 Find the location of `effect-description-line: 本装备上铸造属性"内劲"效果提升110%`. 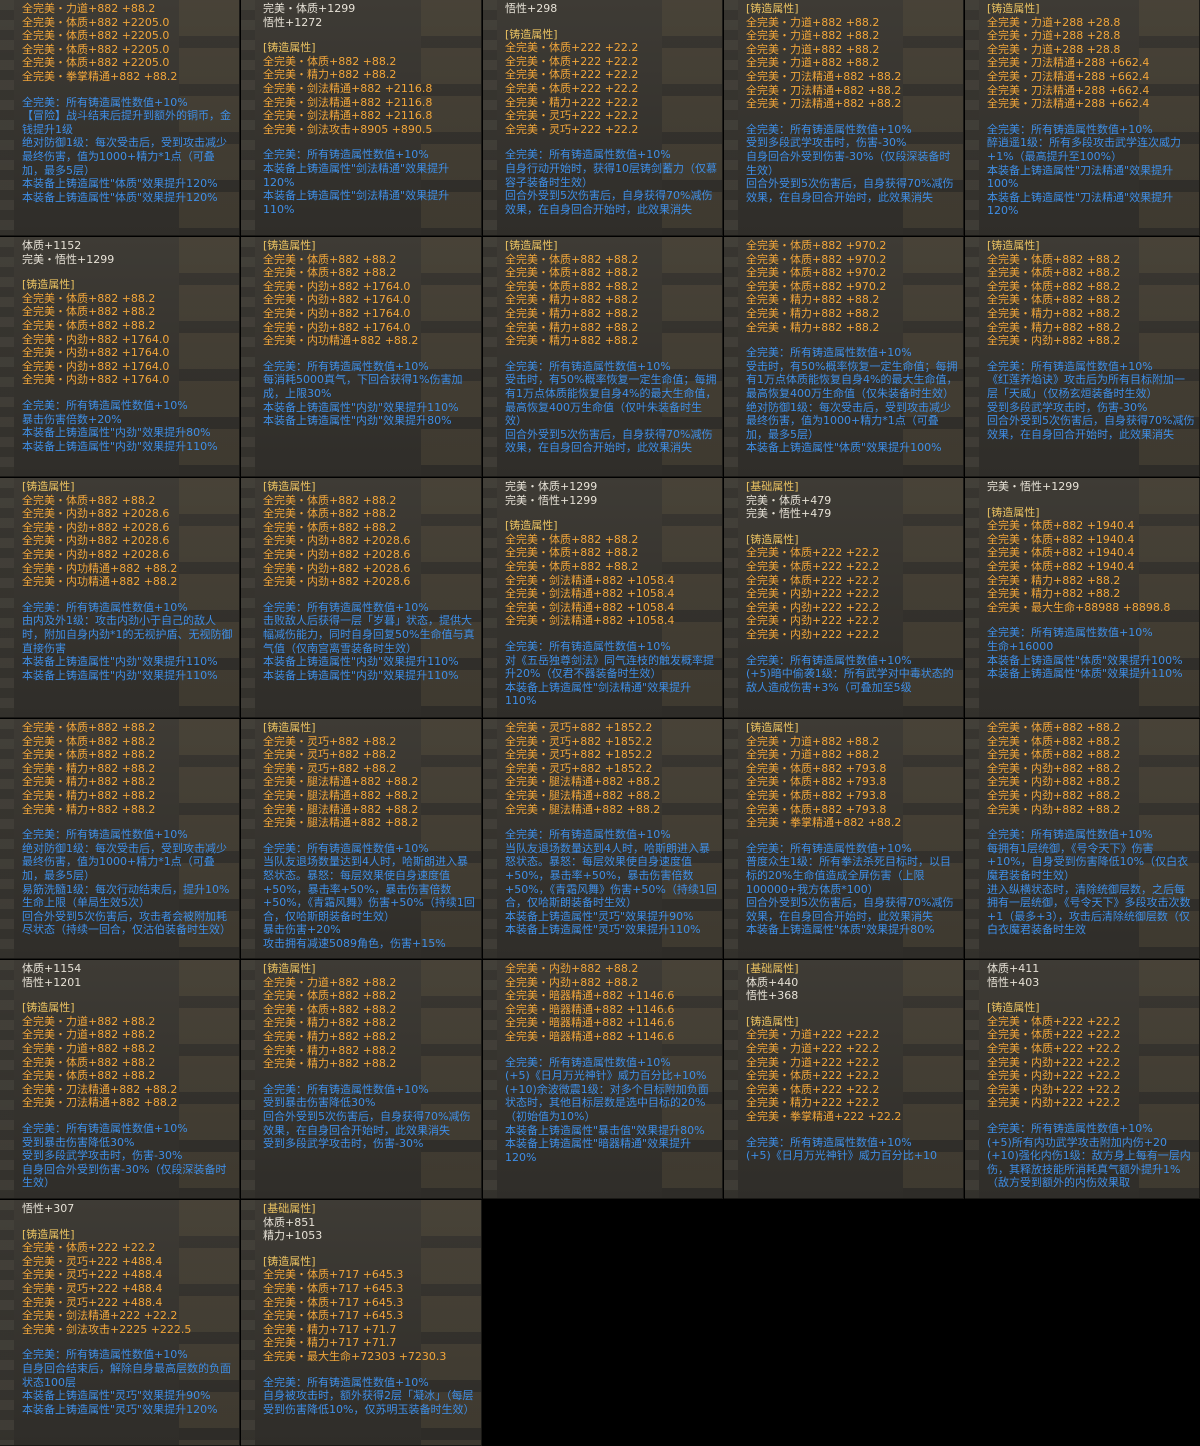

effect-description-line: 本装备上铸造属性"内劲"效果提升110% is located at coordinates (120, 675).